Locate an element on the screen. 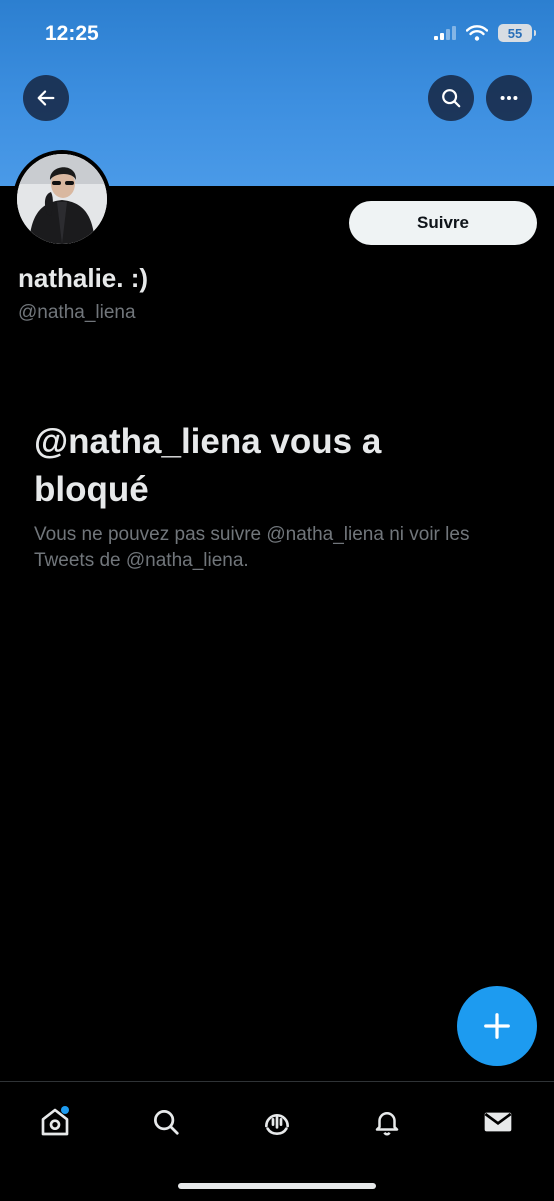  back-button is located at coordinates (46, 98).